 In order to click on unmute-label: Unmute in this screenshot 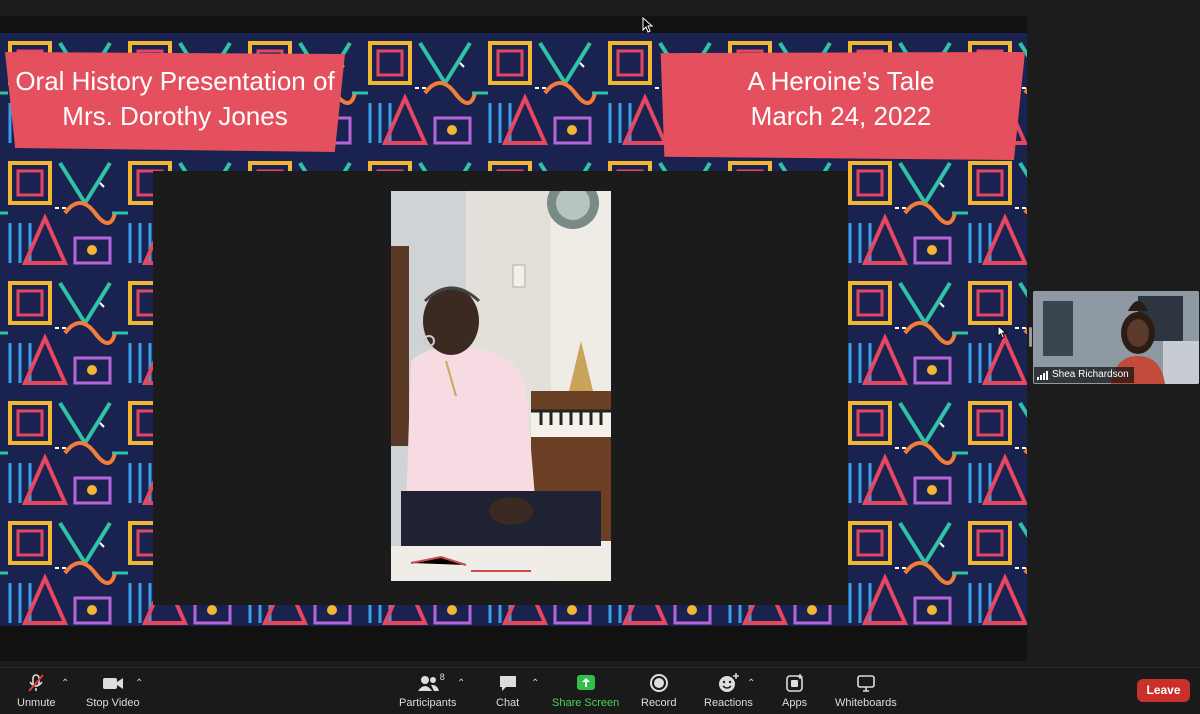, I will do `click(36, 703)`.